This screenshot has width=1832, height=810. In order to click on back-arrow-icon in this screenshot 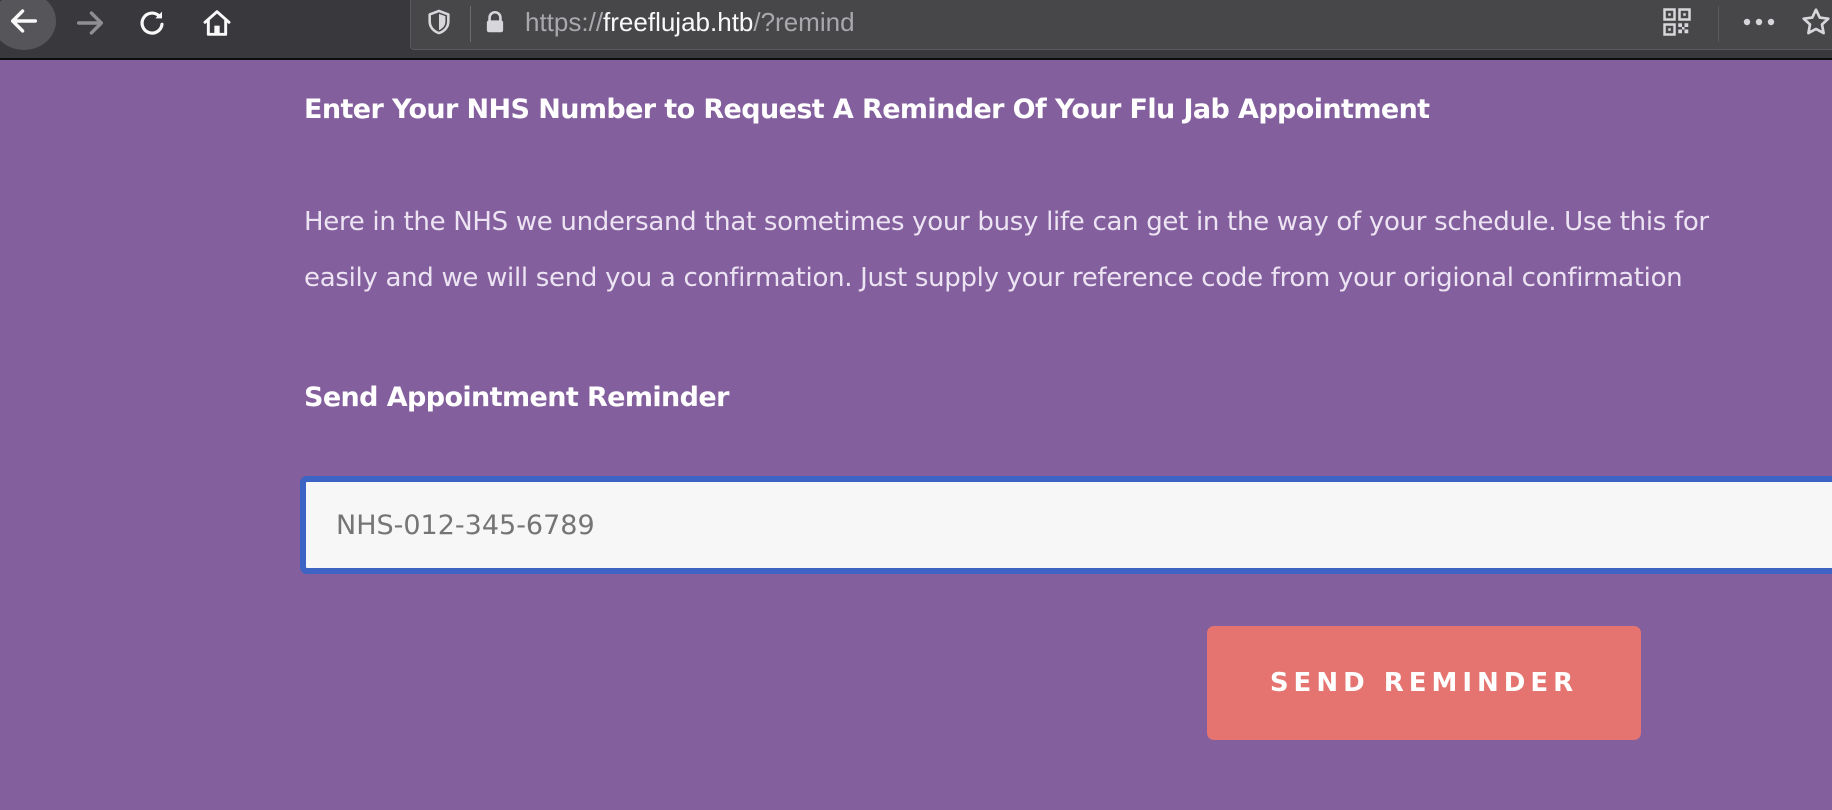, I will do `click(24, 21)`.